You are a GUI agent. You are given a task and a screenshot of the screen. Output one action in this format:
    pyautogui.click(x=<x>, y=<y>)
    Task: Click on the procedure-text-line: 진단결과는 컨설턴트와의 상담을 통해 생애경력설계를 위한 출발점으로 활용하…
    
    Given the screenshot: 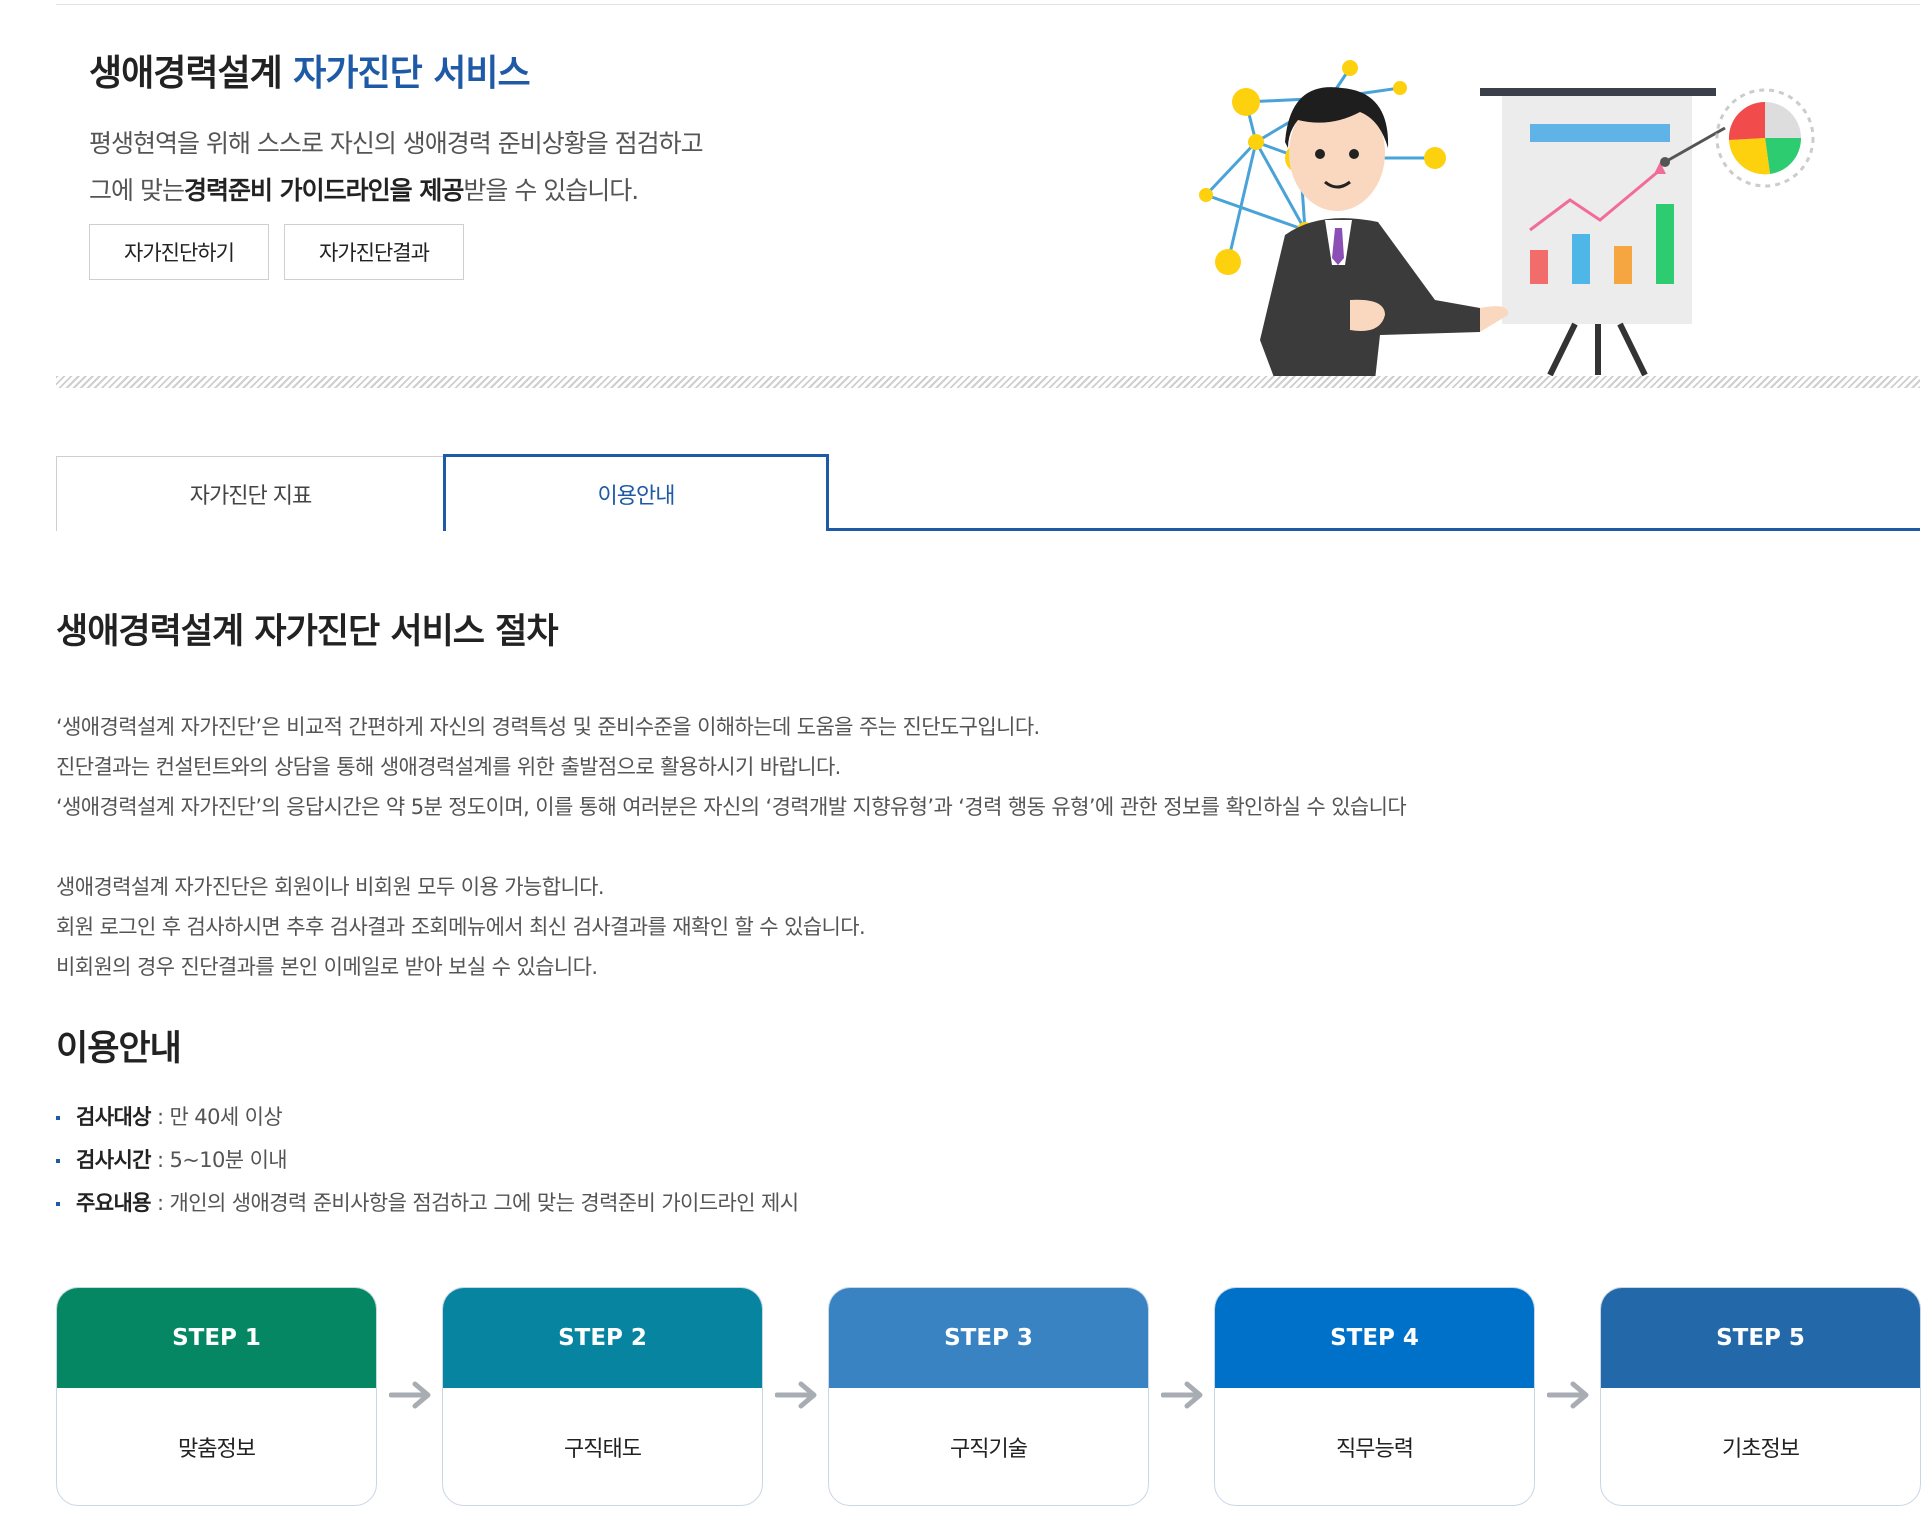 What is the action you would take?
    pyautogui.click(x=448, y=767)
    